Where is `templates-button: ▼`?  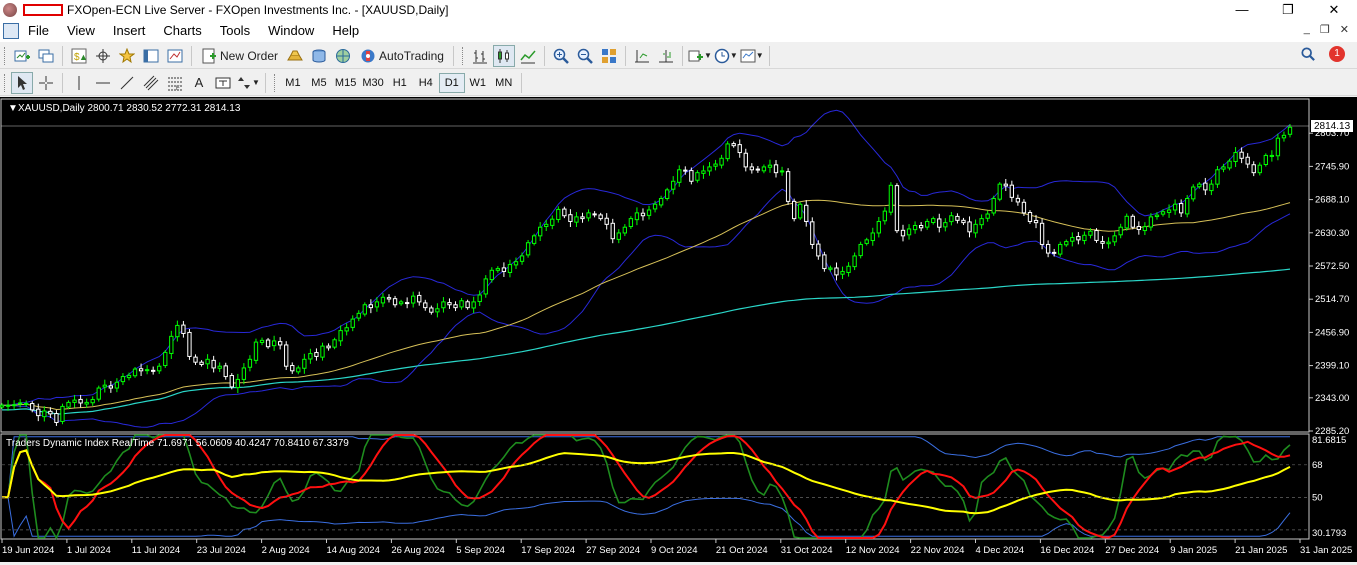
templates-button: ▼ is located at coordinates (752, 56).